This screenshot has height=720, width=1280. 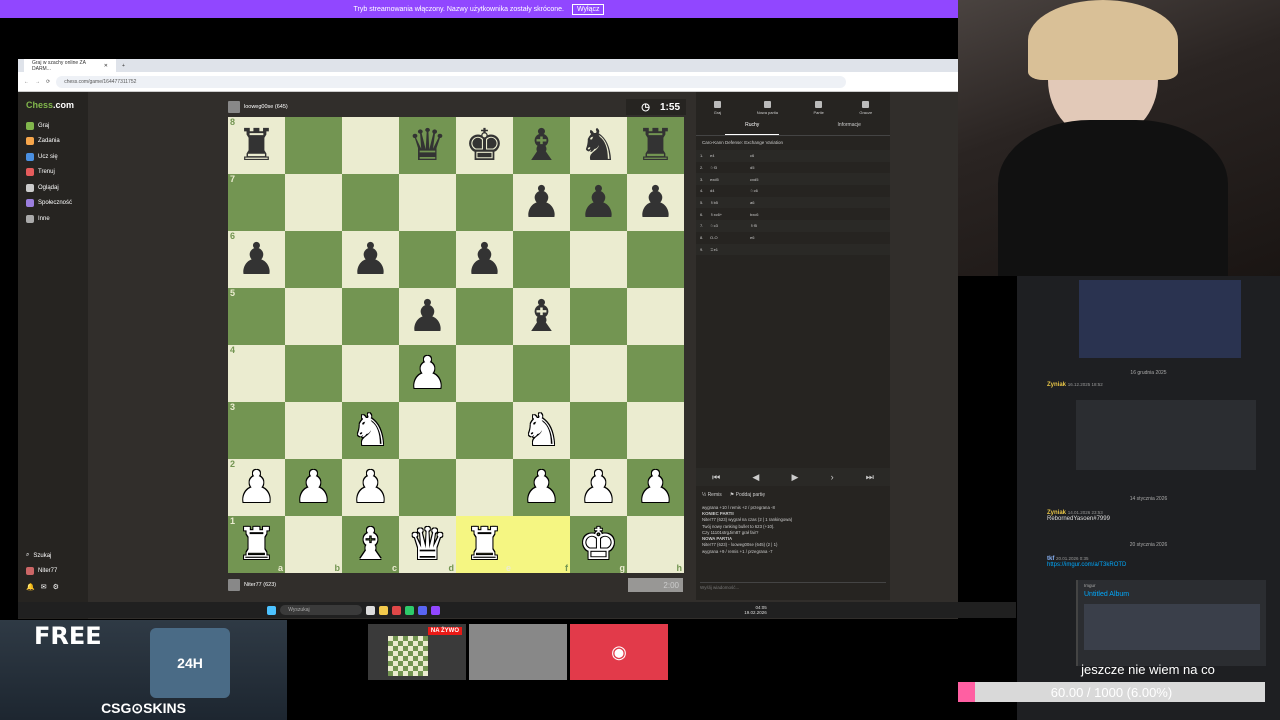 I want to click on square-a1: 1 a ♜, so click(x=256, y=544).